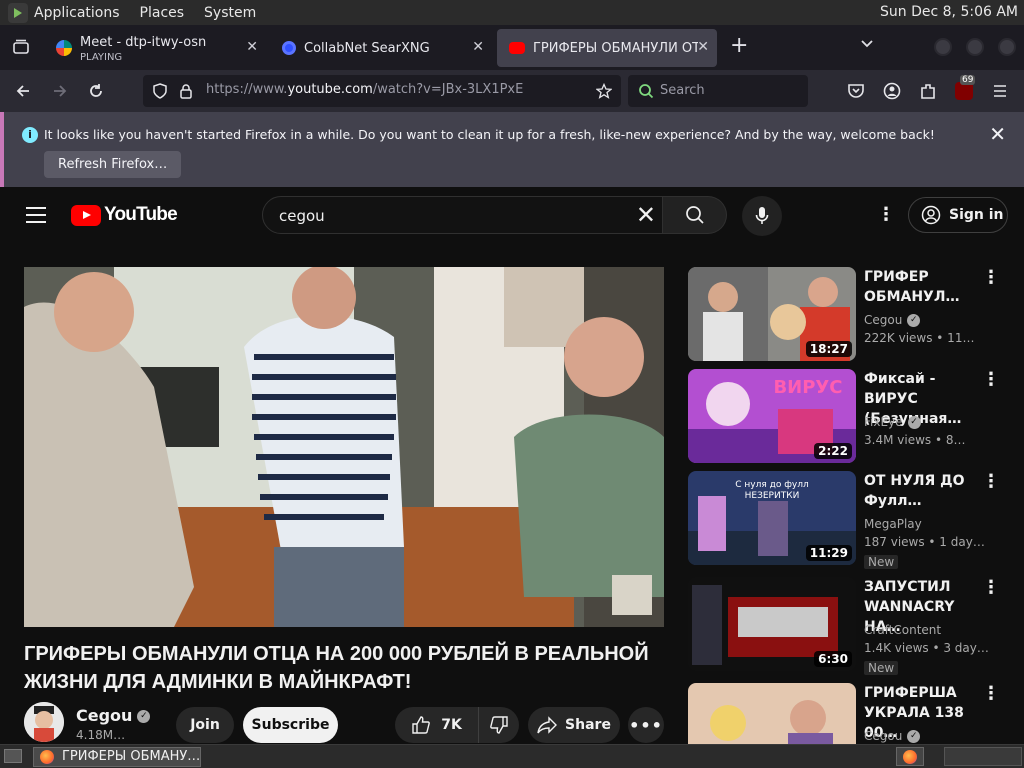 Image resolution: width=1024 pixels, height=768 pixels. Describe the element at coordinates (772, 624) in the screenshot. I see `video-thumbnail: 6:30` at that location.